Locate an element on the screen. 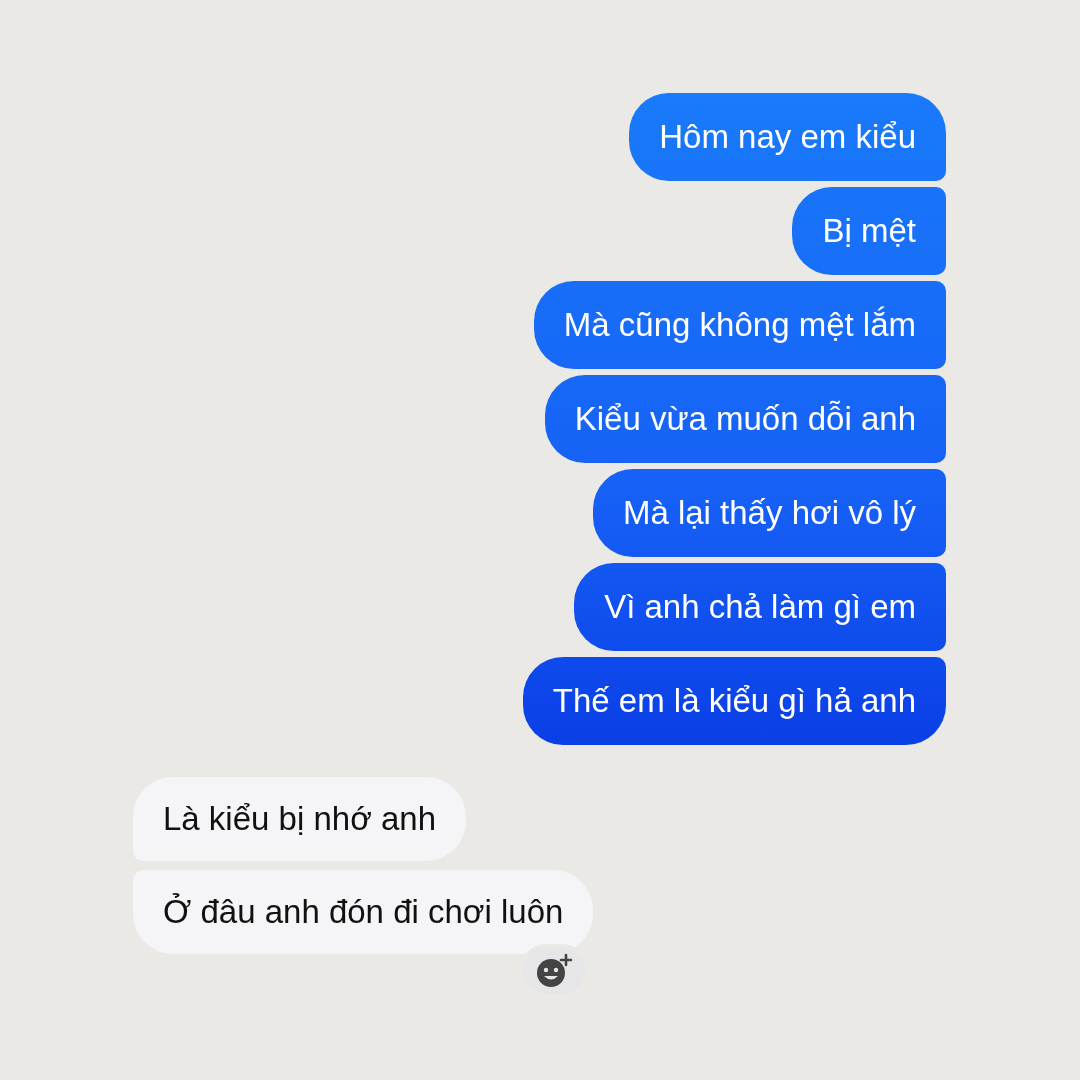 Image resolution: width=1080 pixels, height=1080 pixels. message-bubble: Là kiểu bị nhớ anh is located at coordinates (299, 819).